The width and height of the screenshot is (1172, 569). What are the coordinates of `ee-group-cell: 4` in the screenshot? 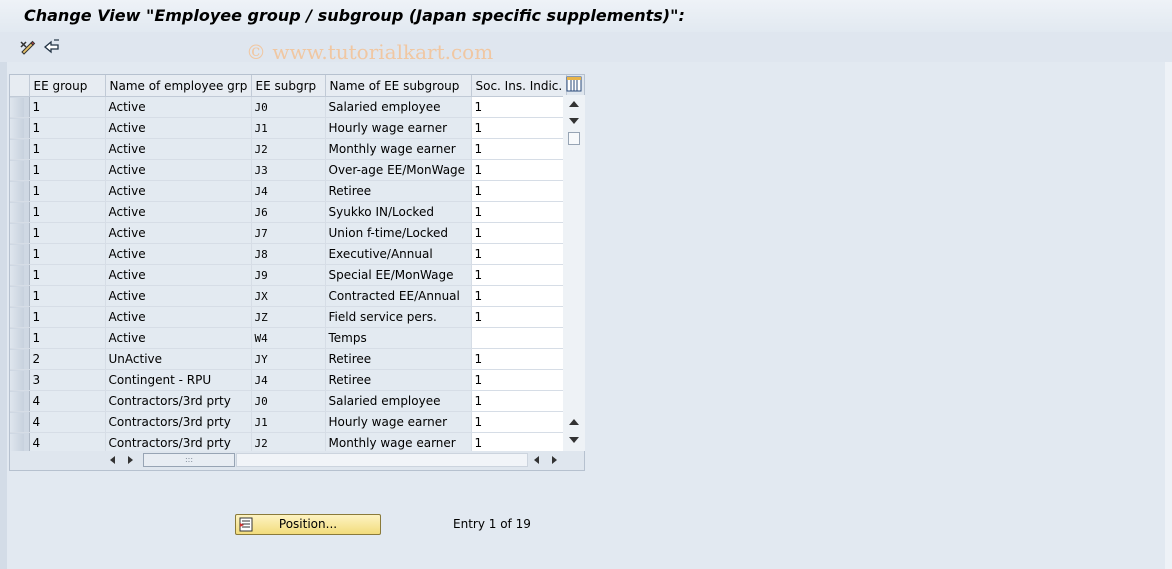 It's located at (67, 422).